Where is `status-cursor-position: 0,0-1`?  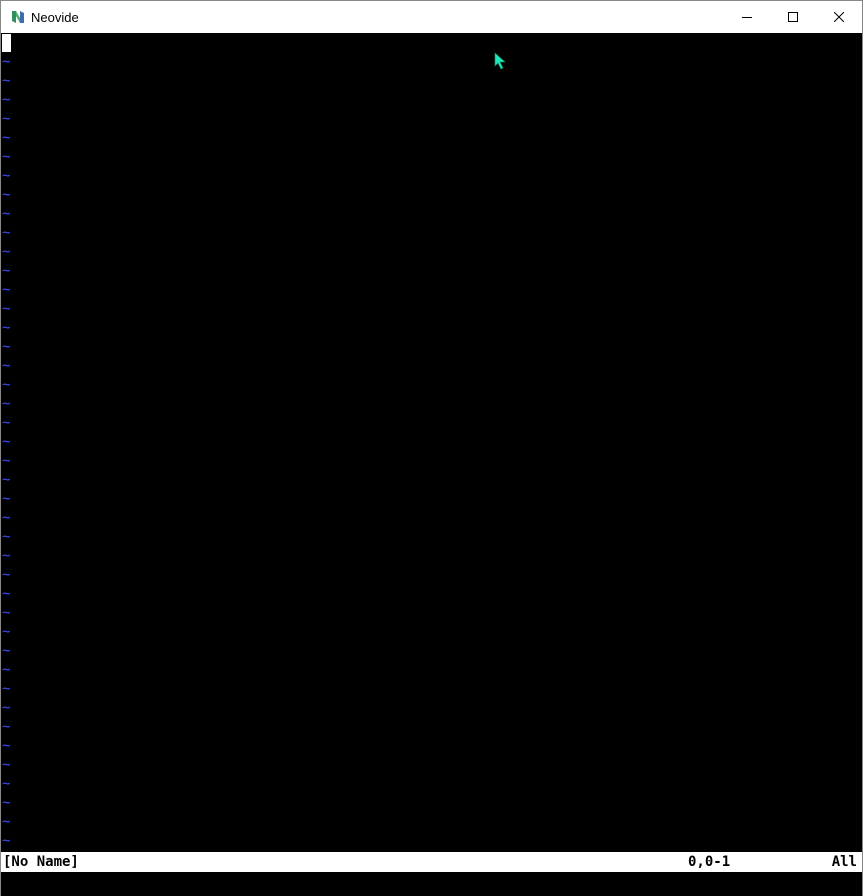
status-cursor-position: 0,0-1 is located at coordinates (709, 862).